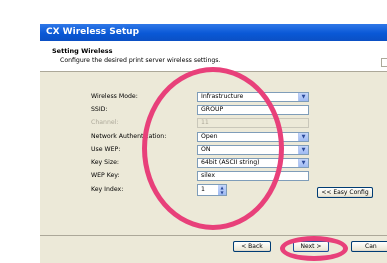  Describe the element at coordinates (384, 62) in the screenshot. I see `header-corner` at that location.